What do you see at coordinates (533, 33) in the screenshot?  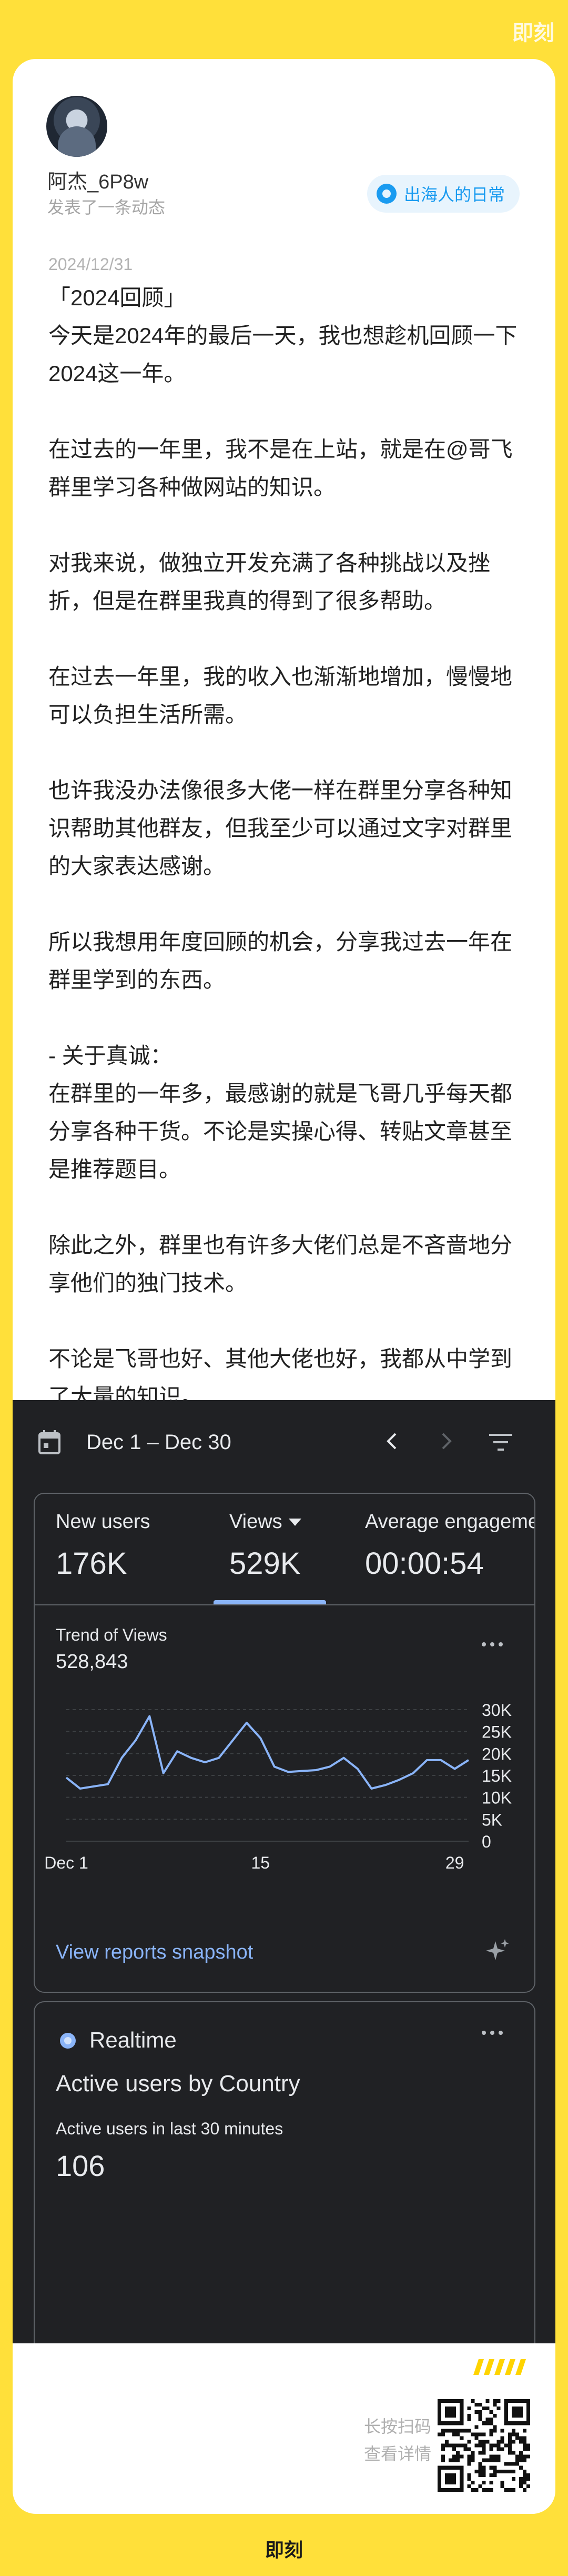 I see `brand-logo-top: 即刻` at bounding box center [533, 33].